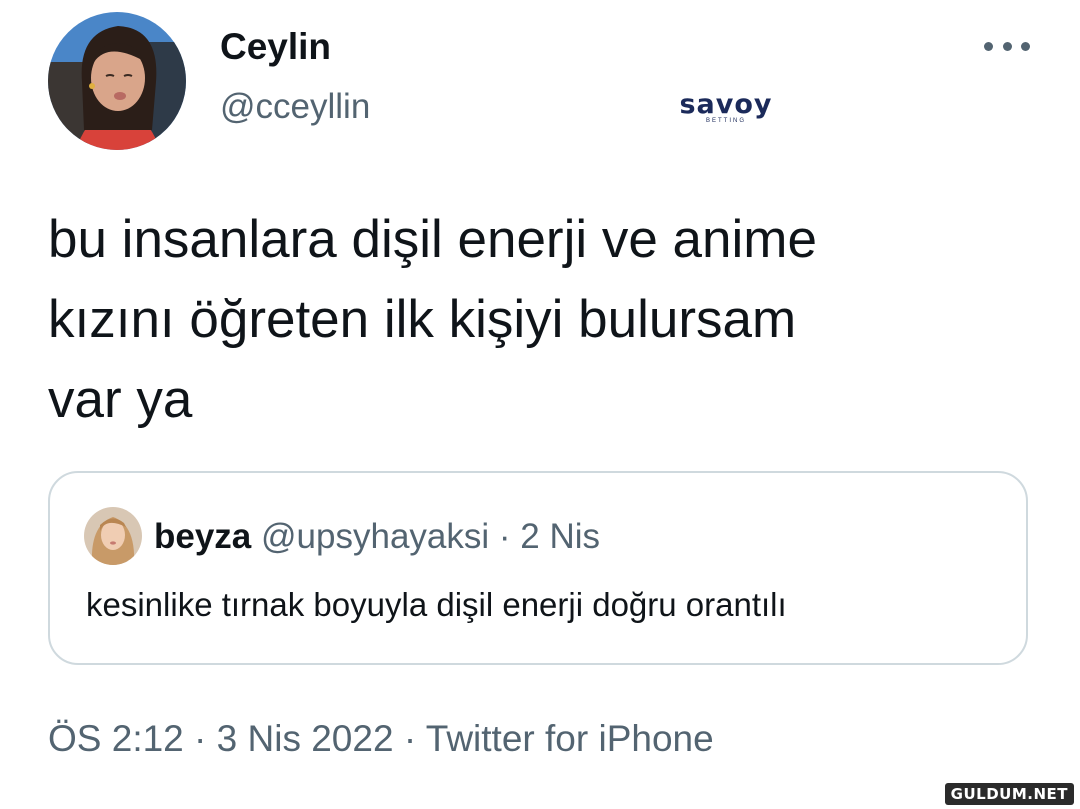 The image size is (1080, 809). What do you see at coordinates (570, 738) in the screenshot?
I see `tweet-source: Twitter for iPhone` at bounding box center [570, 738].